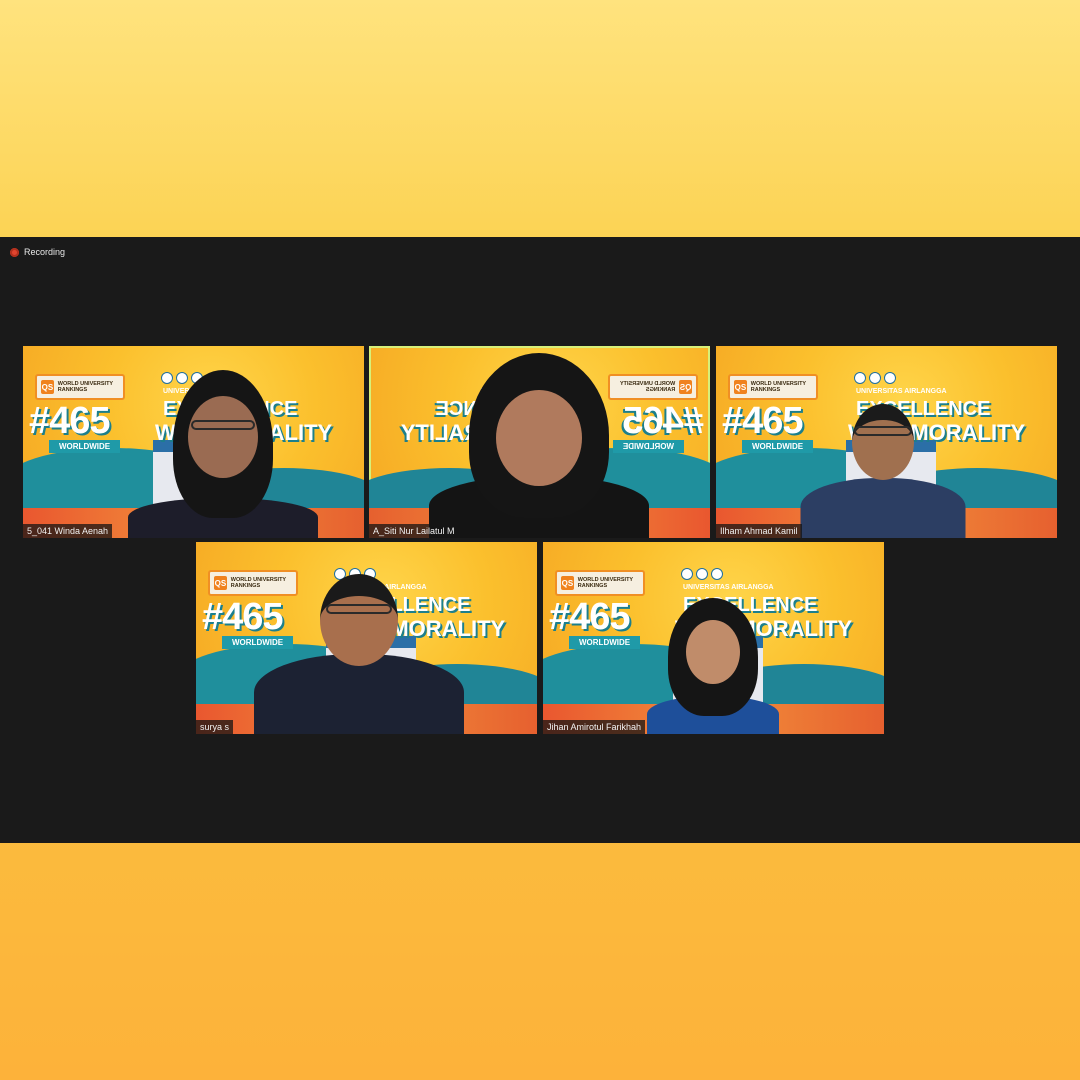 The height and width of the screenshot is (1080, 1080). What do you see at coordinates (759, 531) in the screenshot?
I see `participant-name: Ilham Ahmad Kamil` at bounding box center [759, 531].